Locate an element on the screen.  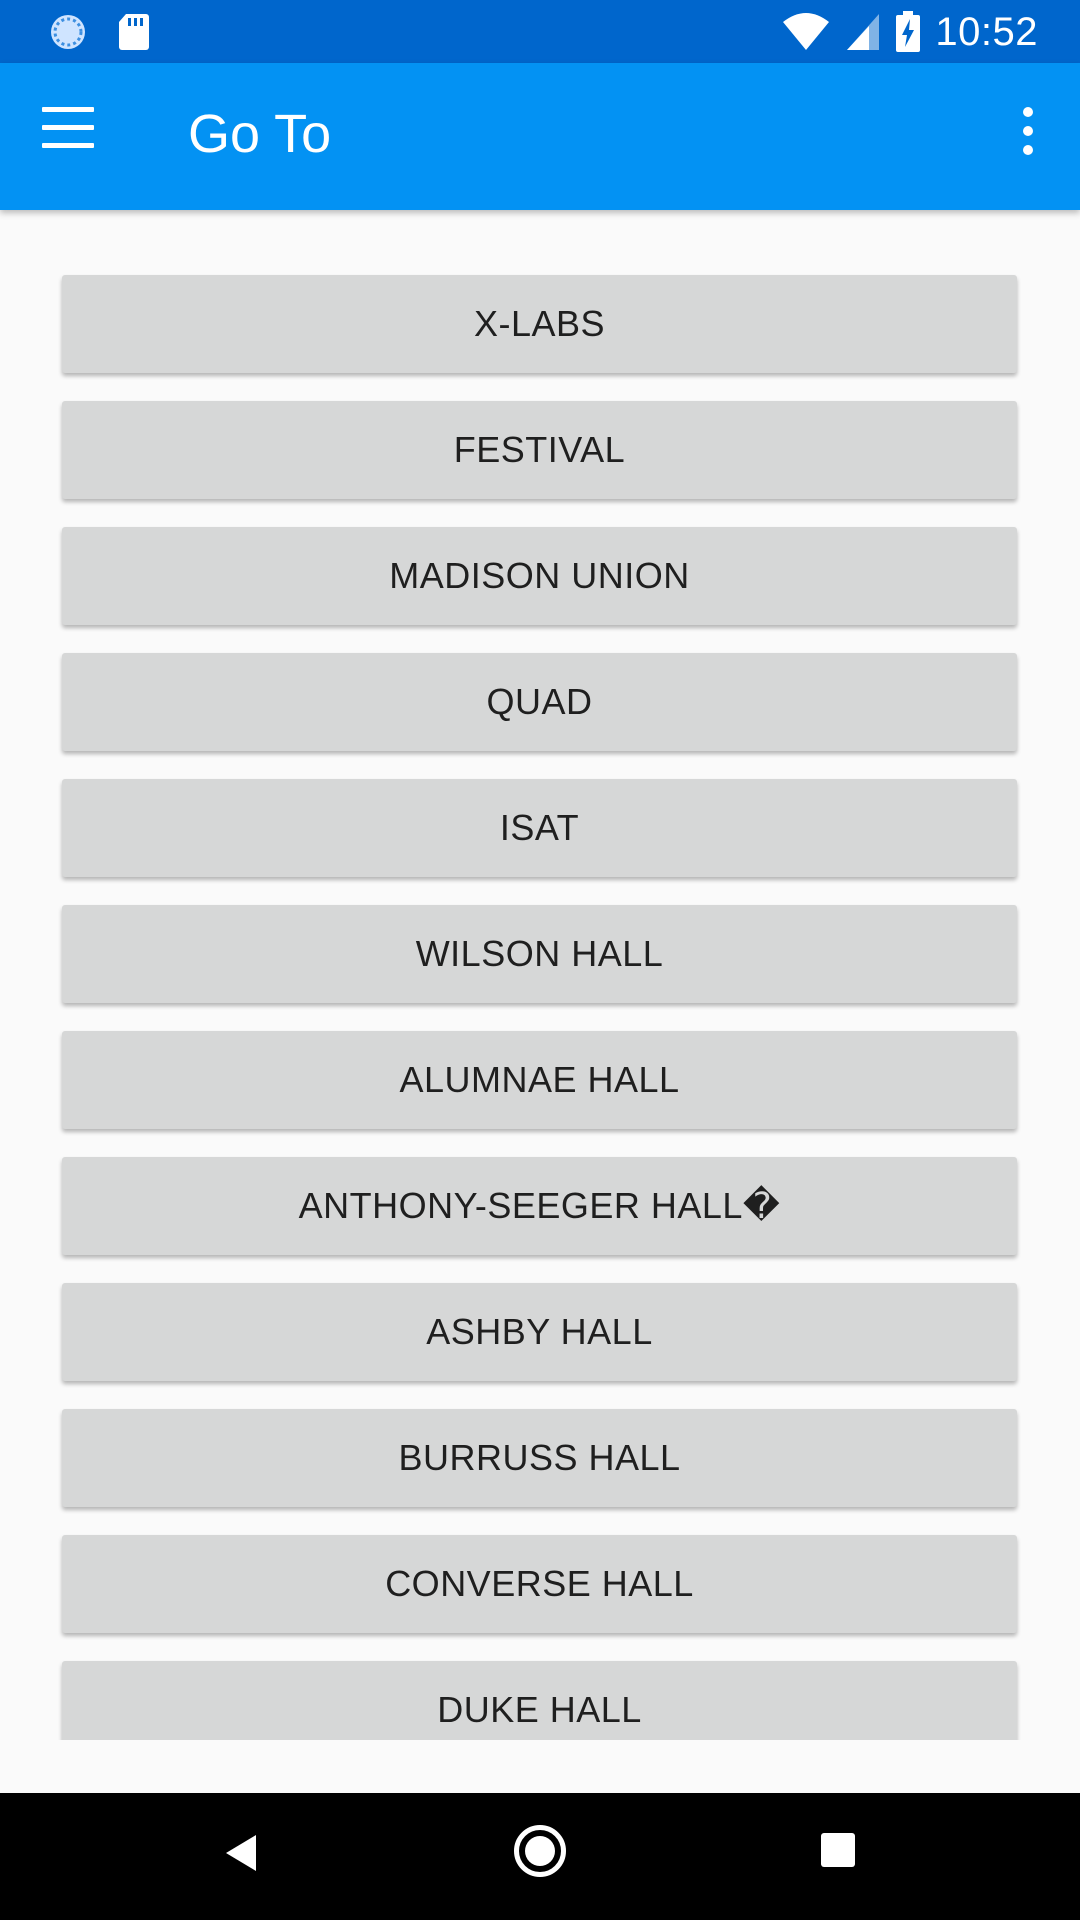
hamburger-menu-icon is located at coordinates (72, 137).